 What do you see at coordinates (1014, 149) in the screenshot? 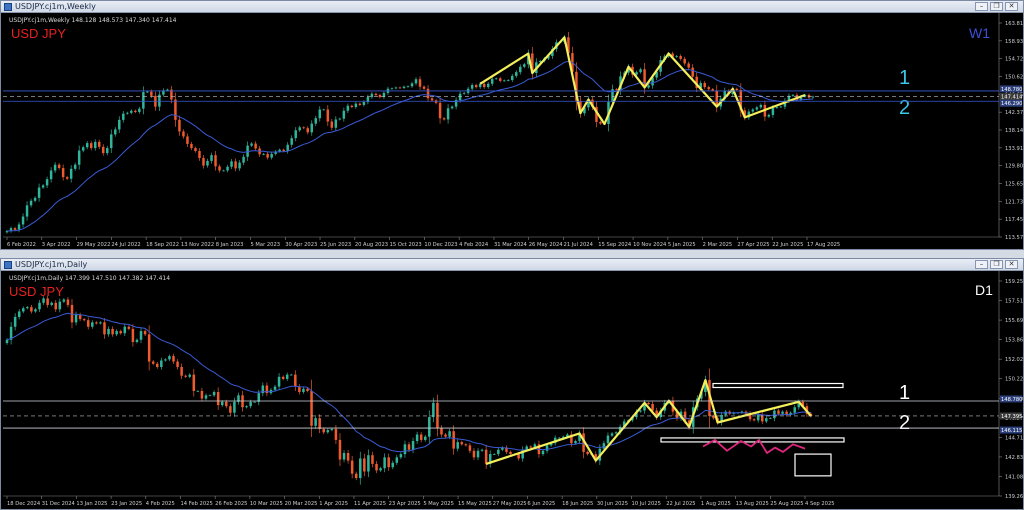
I see `weekly-y-tick-label: 133.910` at bounding box center [1014, 149].